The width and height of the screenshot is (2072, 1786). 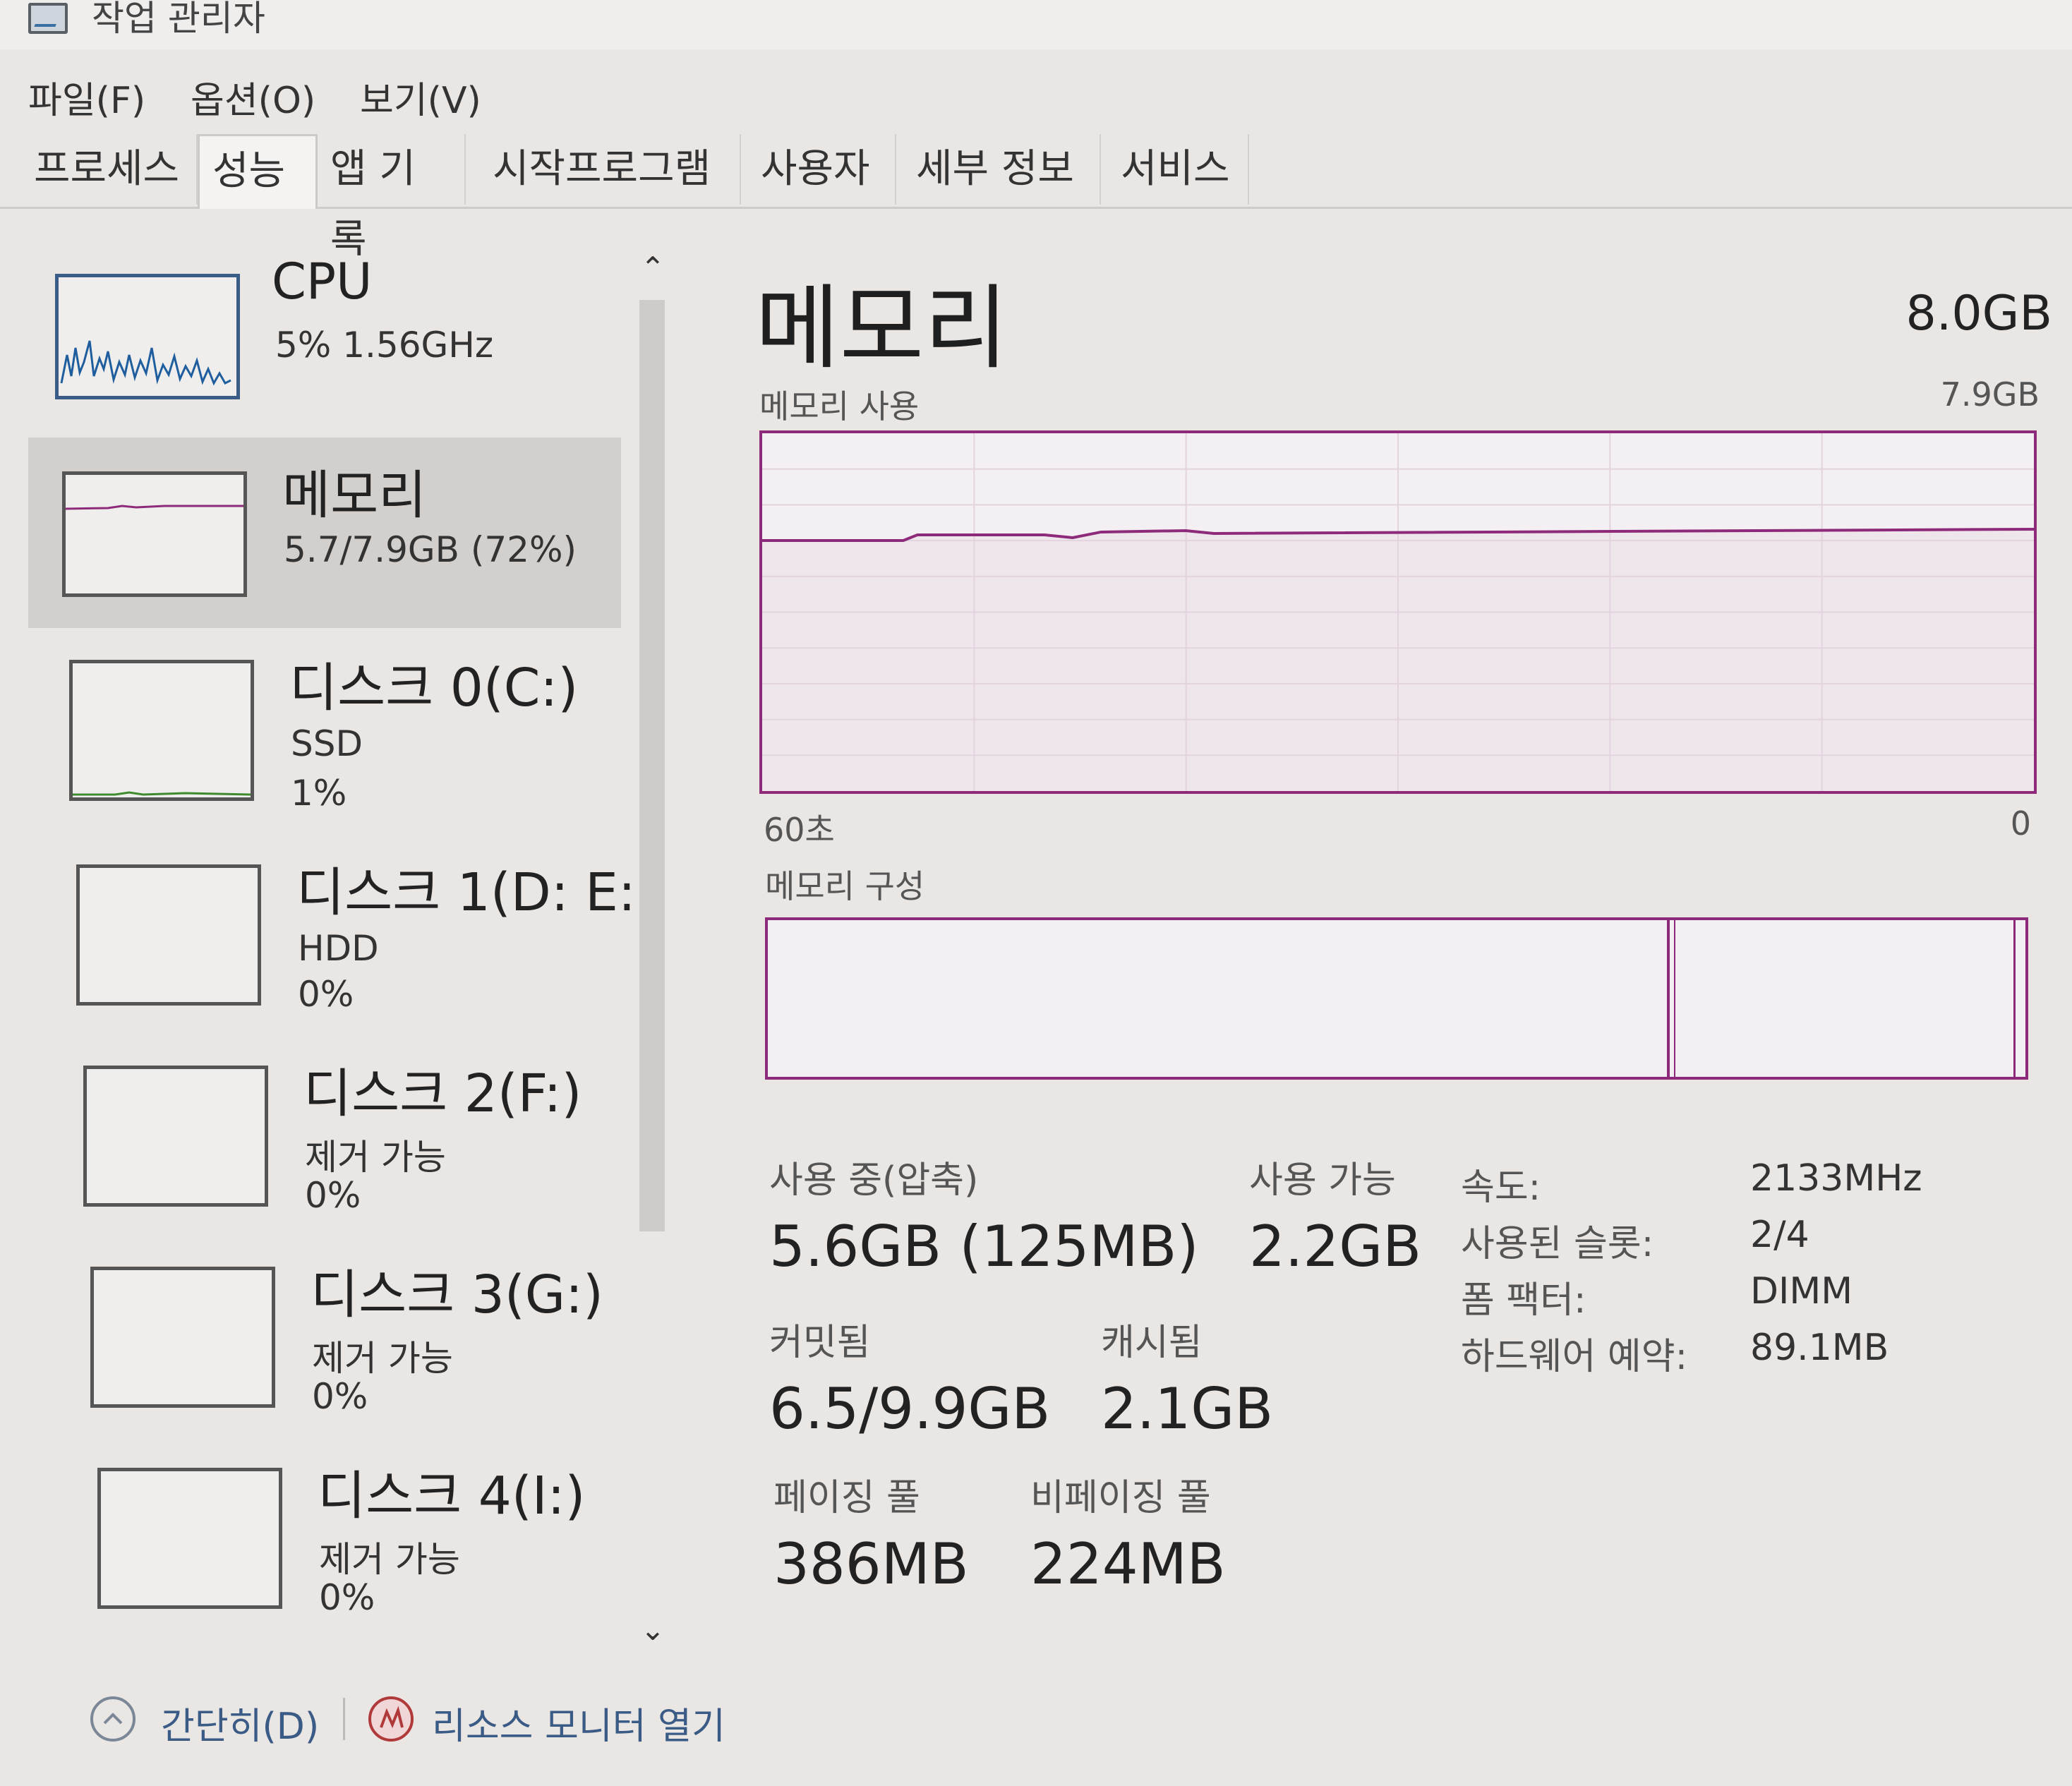 I want to click on chevron-up-icon, so click(x=112, y=1719).